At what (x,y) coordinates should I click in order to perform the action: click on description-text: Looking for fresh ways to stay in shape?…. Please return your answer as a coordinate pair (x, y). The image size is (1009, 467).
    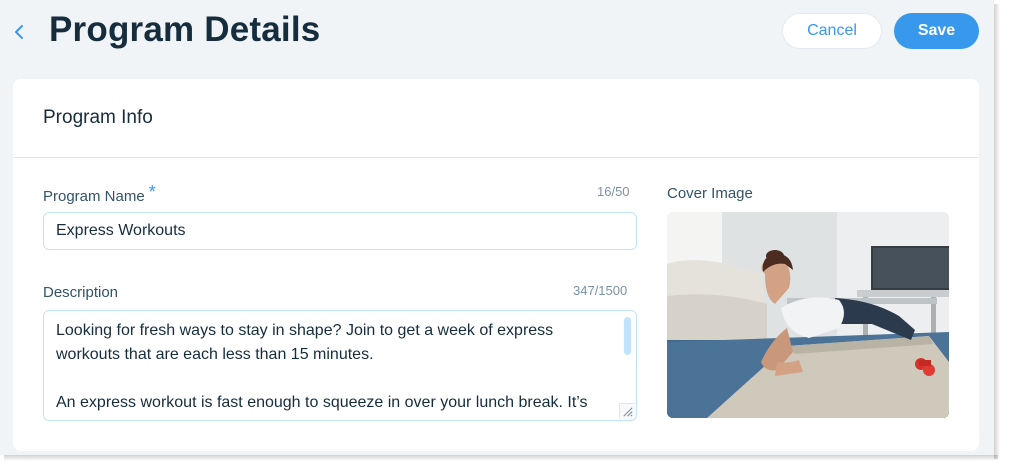
    Looking at the image, I should click on (333, 367).